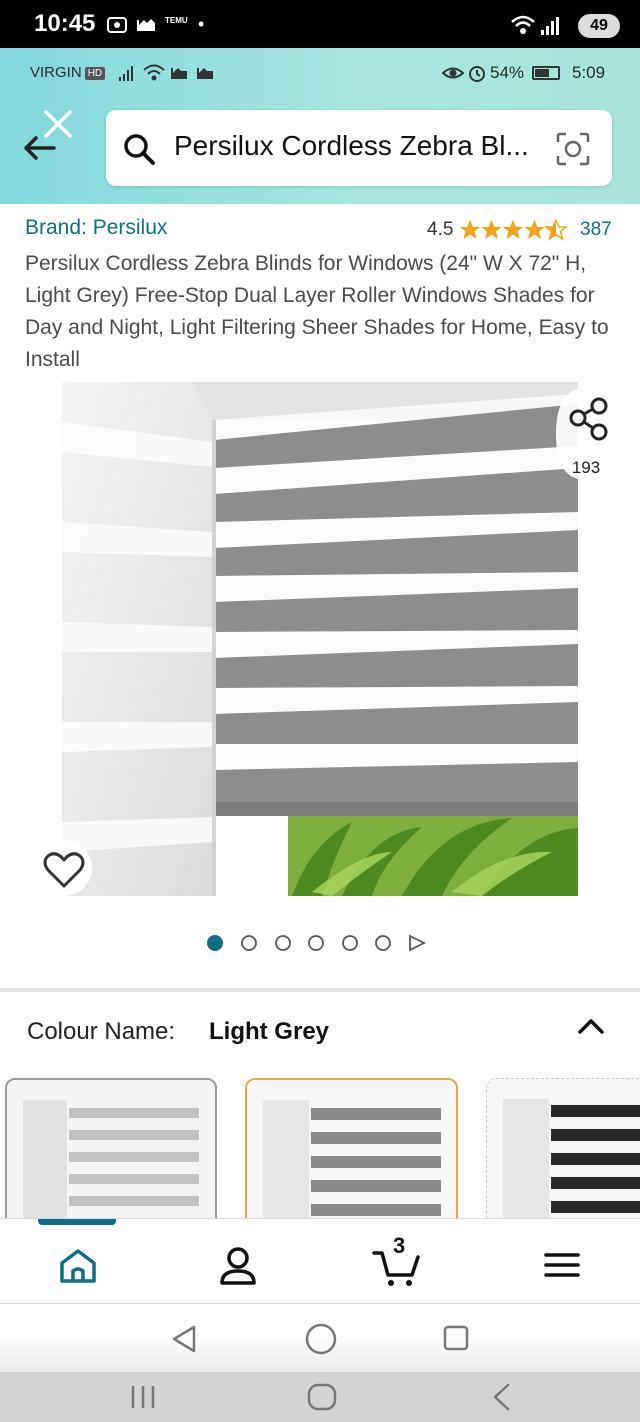 Image resolution: width=640 pixels, height=1422 pixels. Describe the element at coordinates (523, 24) in the screenshot. I see `wifi-icon` at that location.